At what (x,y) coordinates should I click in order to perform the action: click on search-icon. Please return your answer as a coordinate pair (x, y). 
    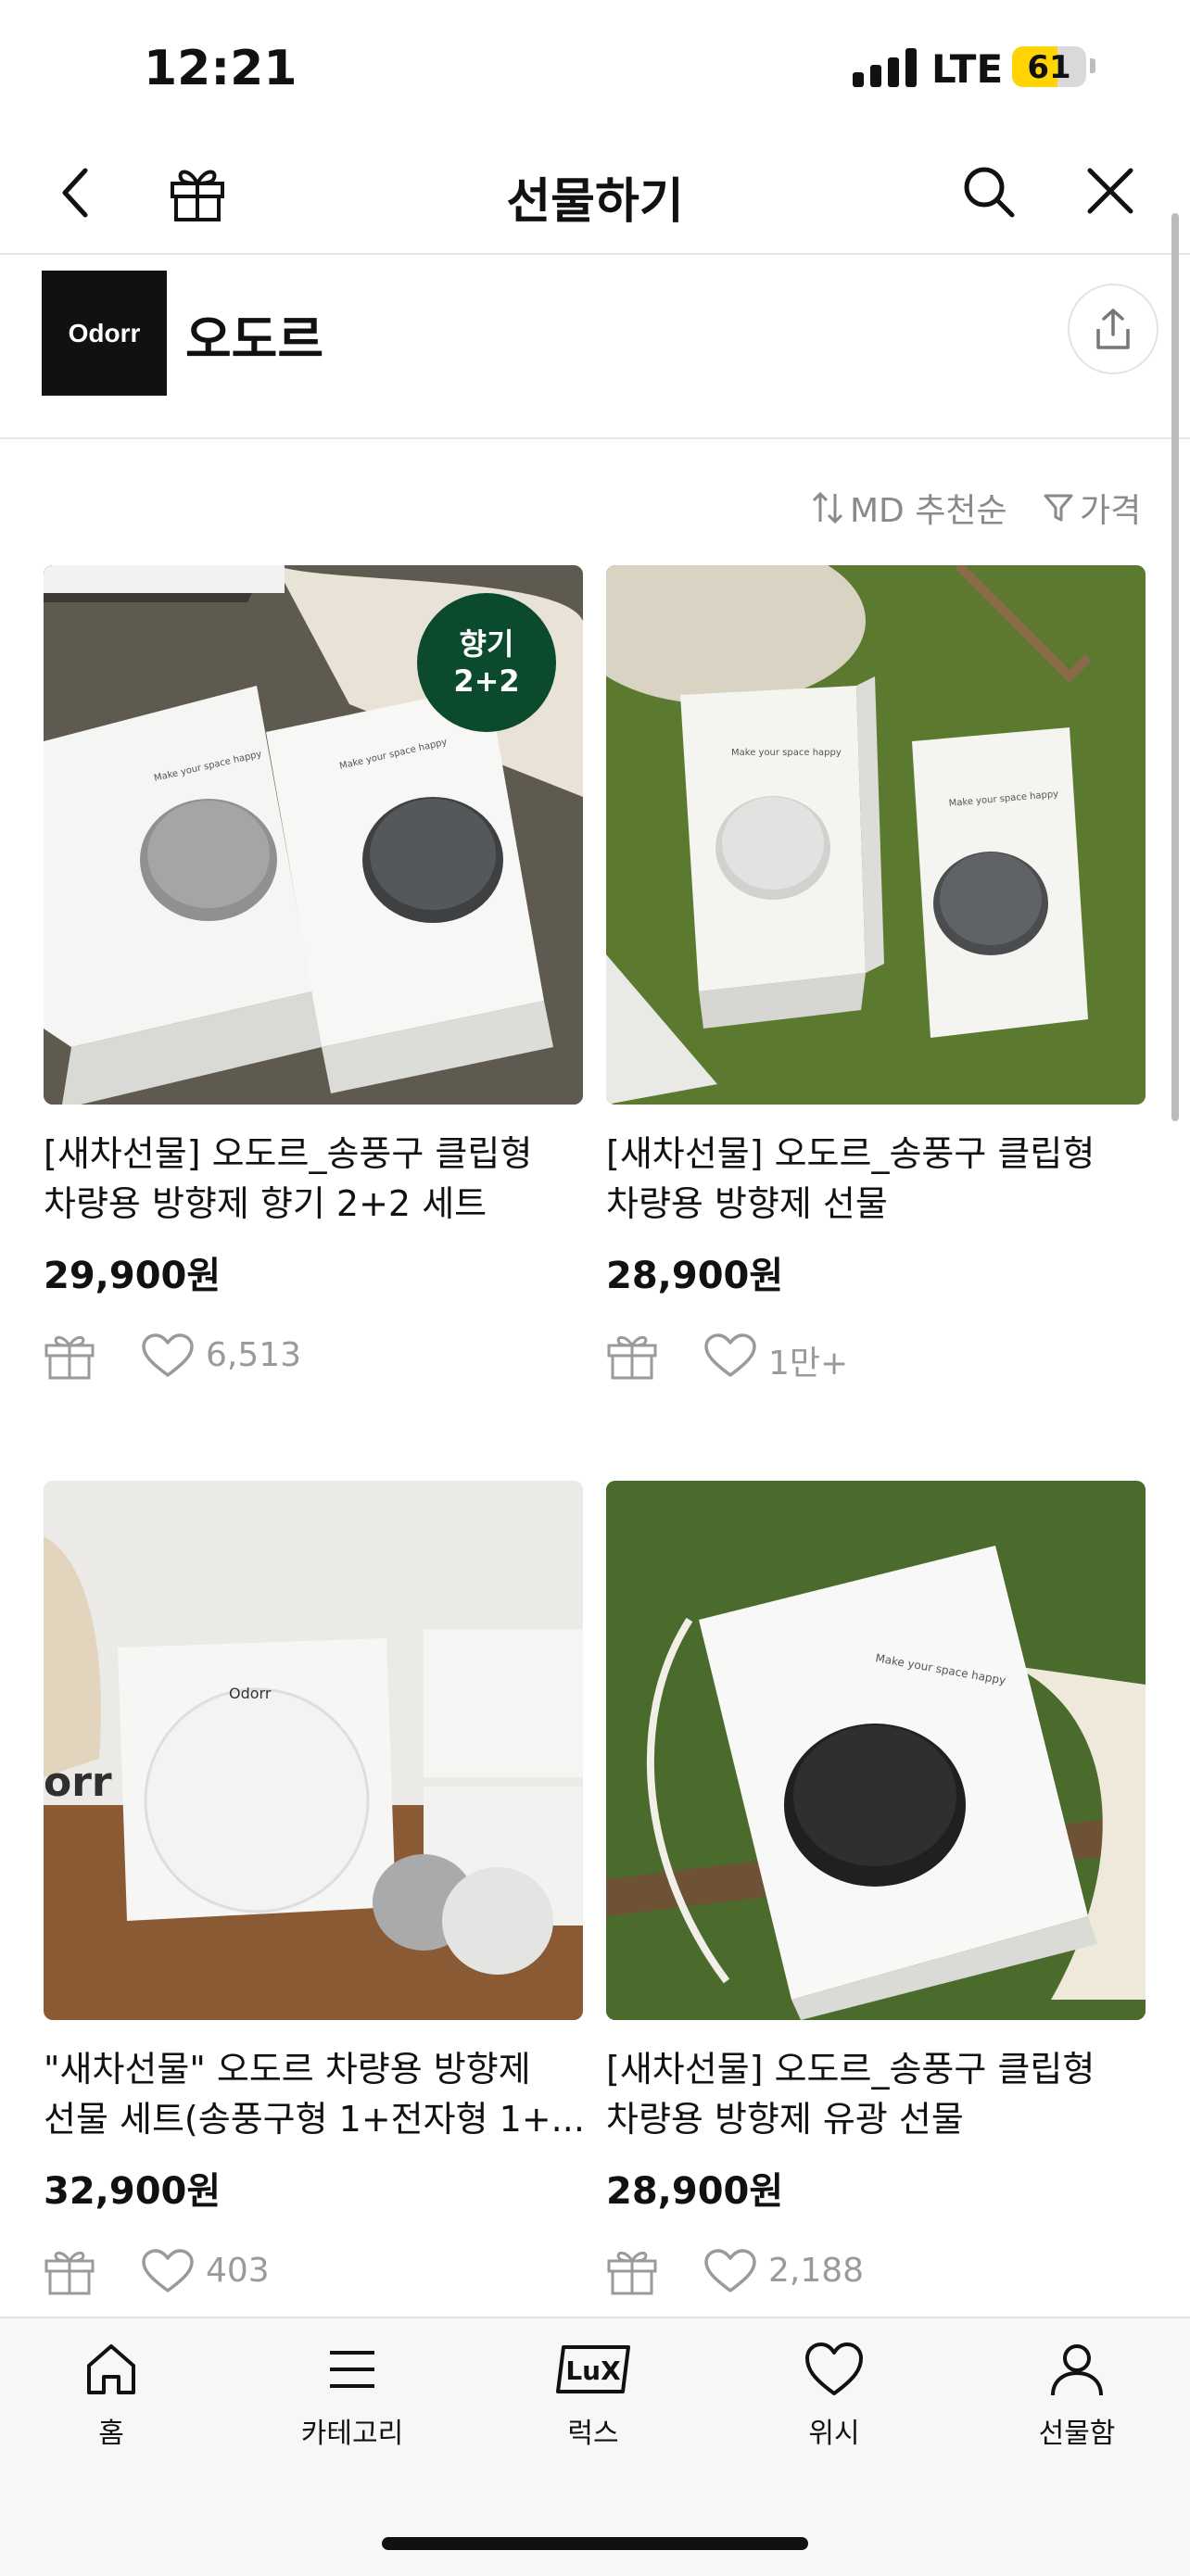
    Looking at the image, I should click on (989, 194).